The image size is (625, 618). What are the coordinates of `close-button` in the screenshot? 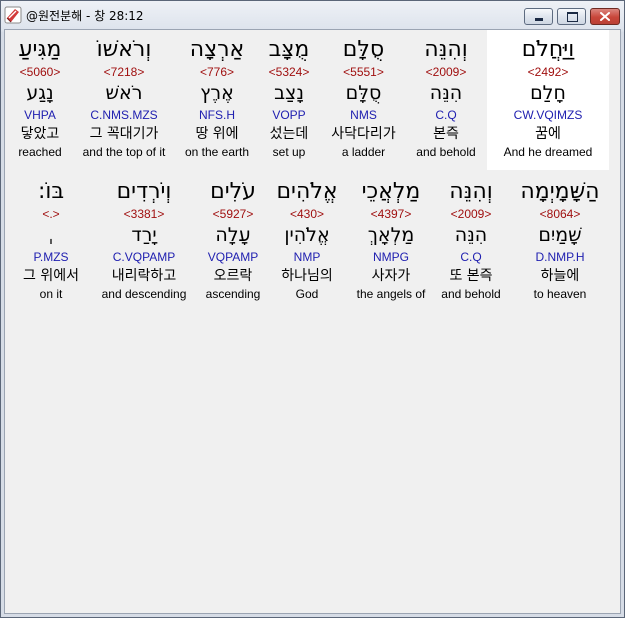 It's located at (605, 16).